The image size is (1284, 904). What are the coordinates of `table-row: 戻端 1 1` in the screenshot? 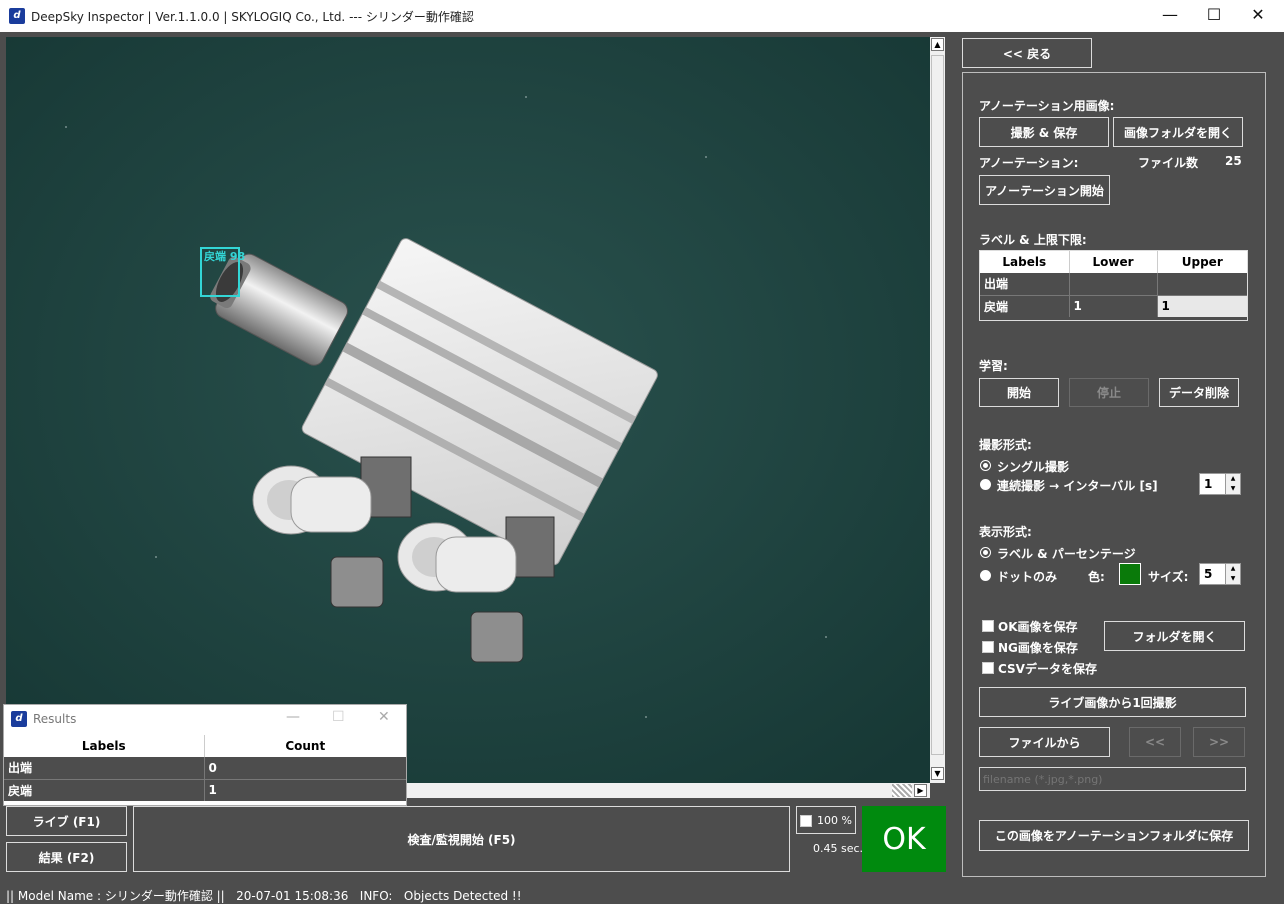 It's located at (1113, 306).